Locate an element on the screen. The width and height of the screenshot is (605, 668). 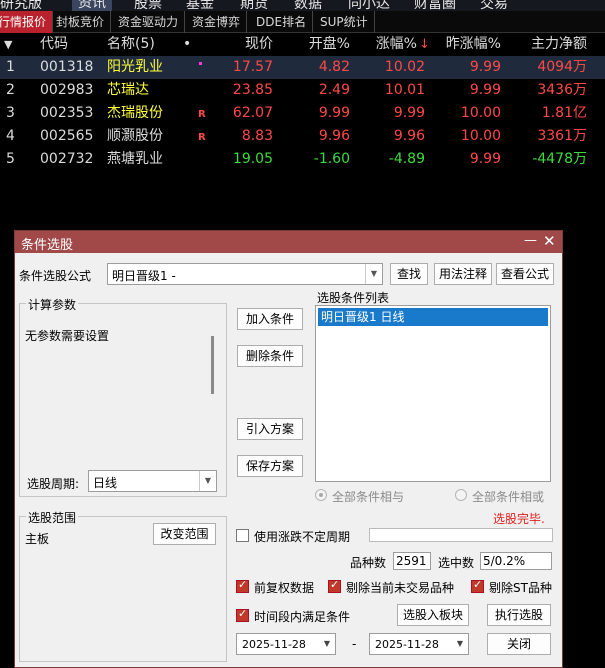
row-net-inflow: 4094万 is located at coordinates (562, 67).